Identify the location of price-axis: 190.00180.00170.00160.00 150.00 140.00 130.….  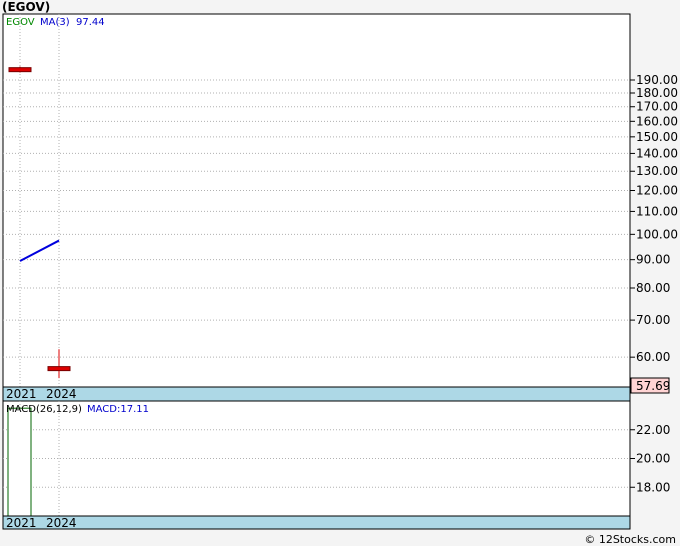
(654, 218).